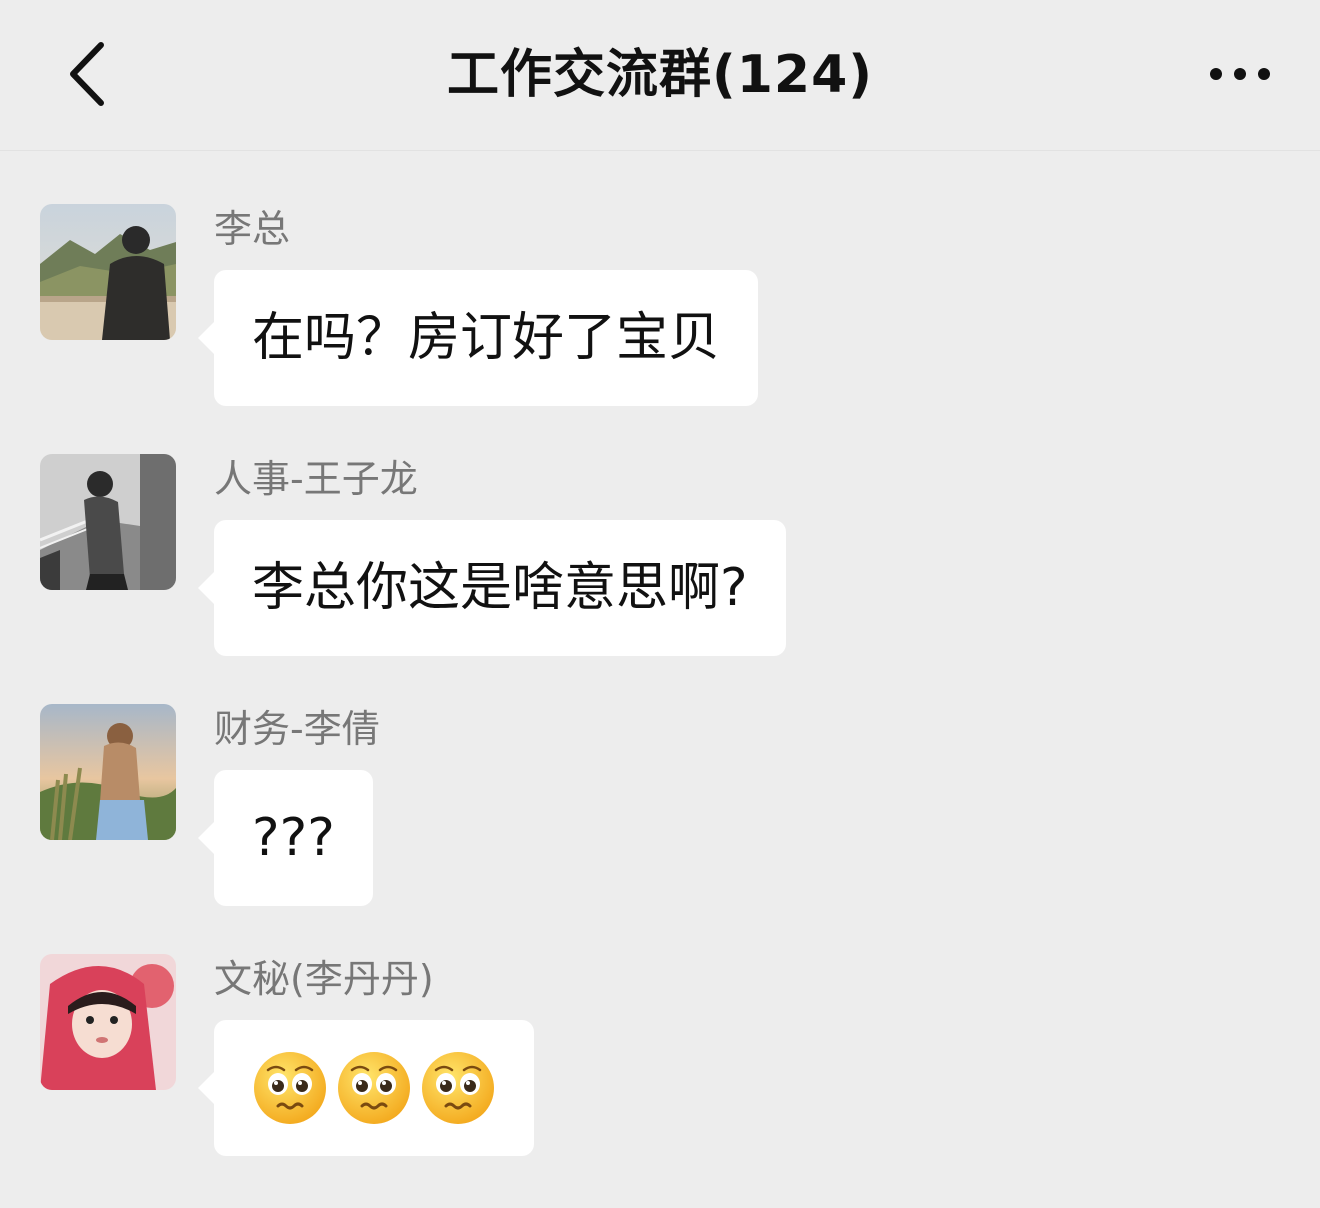 The width and height of the screenshot is (1320, 1208). I want to click on more-button, so click(1240, 74).